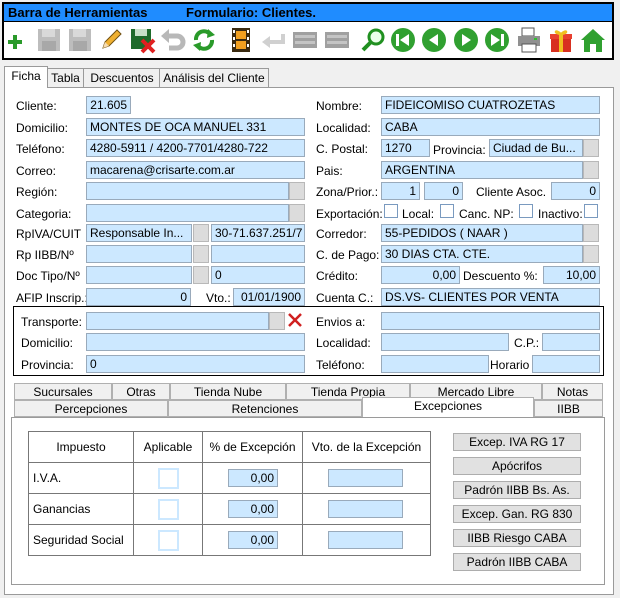 This screenshot has width=620, height=598. Describe the element at coordinates (258, 275) in the screenshot. I see `doc-num-field: 0` at that location.